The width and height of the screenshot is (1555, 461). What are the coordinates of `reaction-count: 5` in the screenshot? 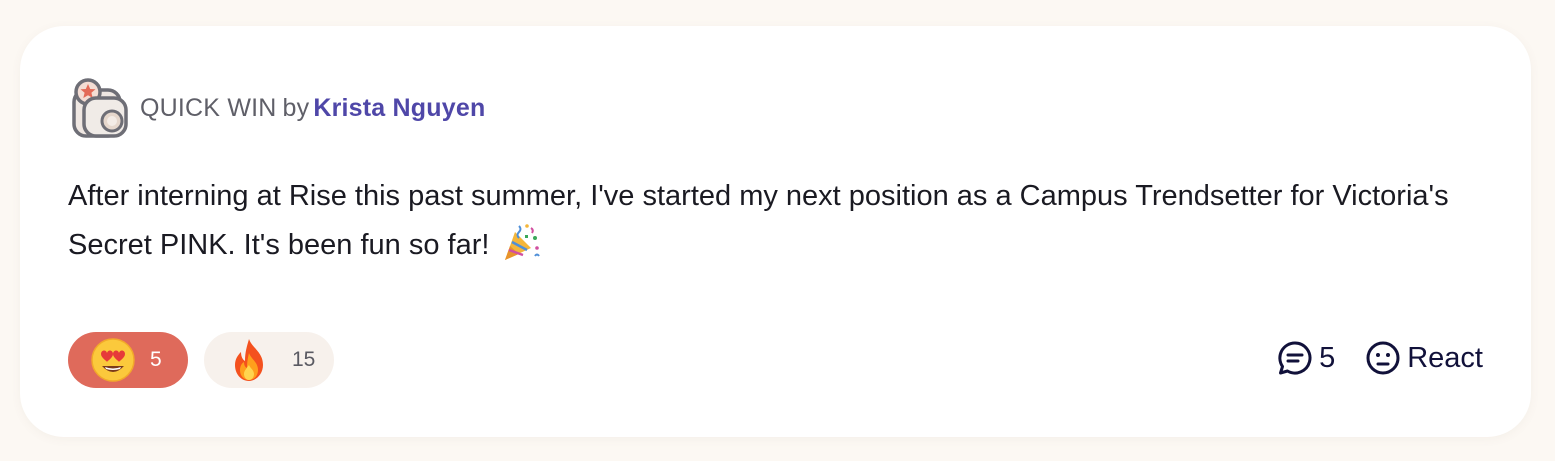 It's located at (156, 359).